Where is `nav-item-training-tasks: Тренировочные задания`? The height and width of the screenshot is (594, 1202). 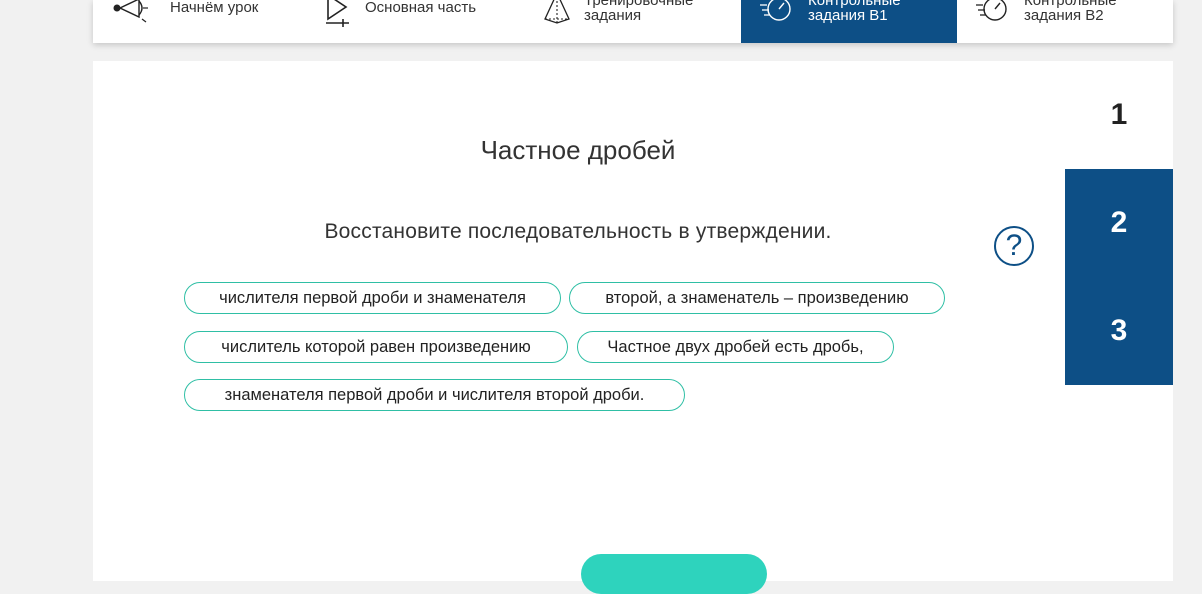 nav-item-training-tasks: Тренировочные задания is located at coordinates (627, 21).